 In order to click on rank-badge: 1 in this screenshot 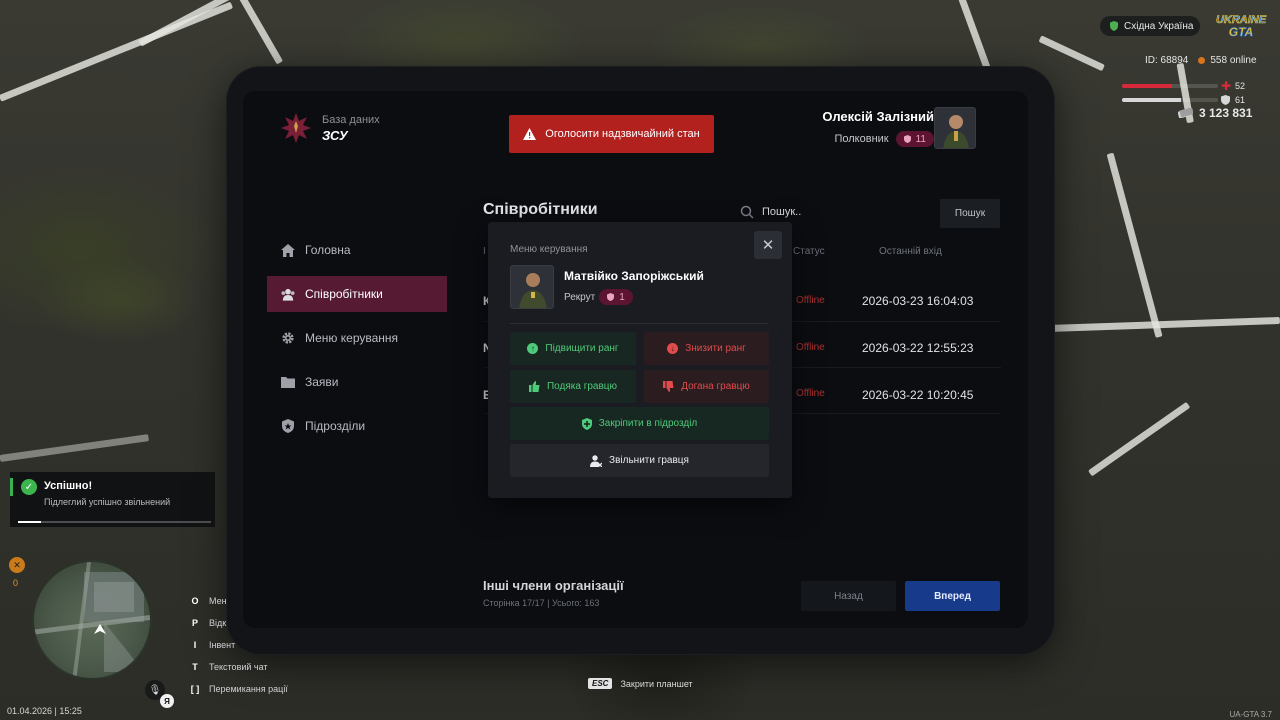, I will do `click(616, 297)`.